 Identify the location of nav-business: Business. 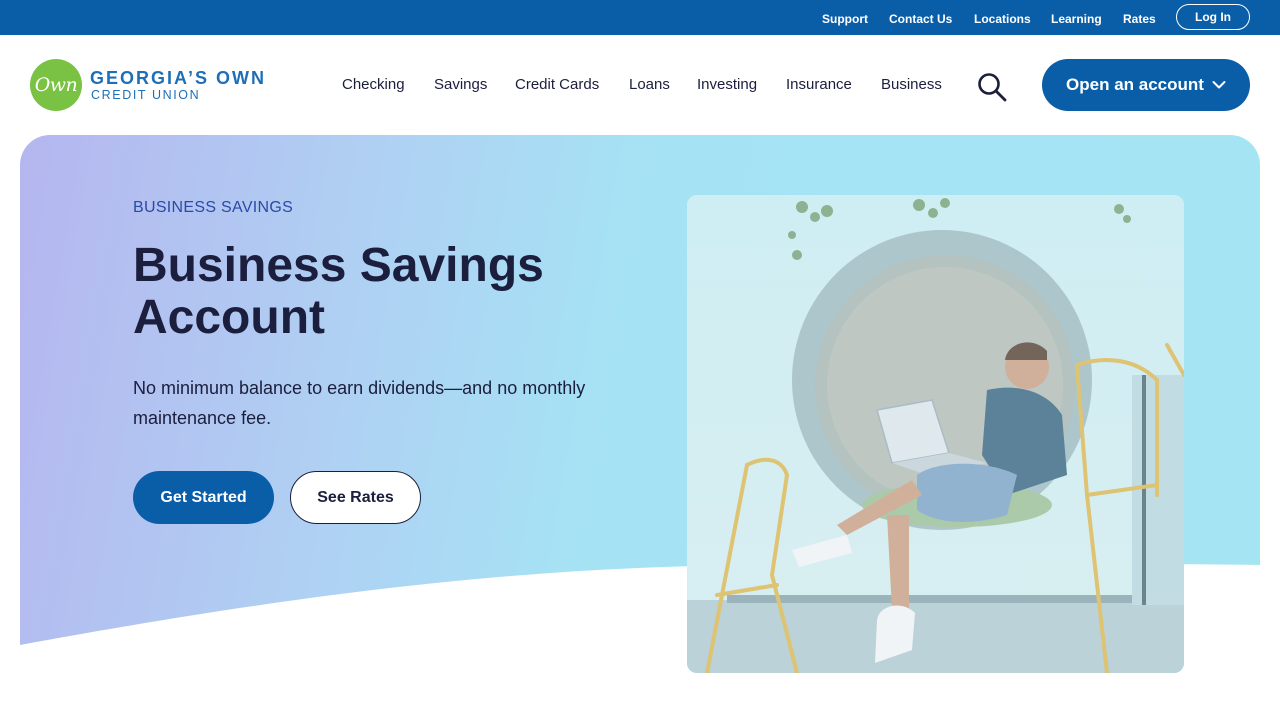
(911, 84).